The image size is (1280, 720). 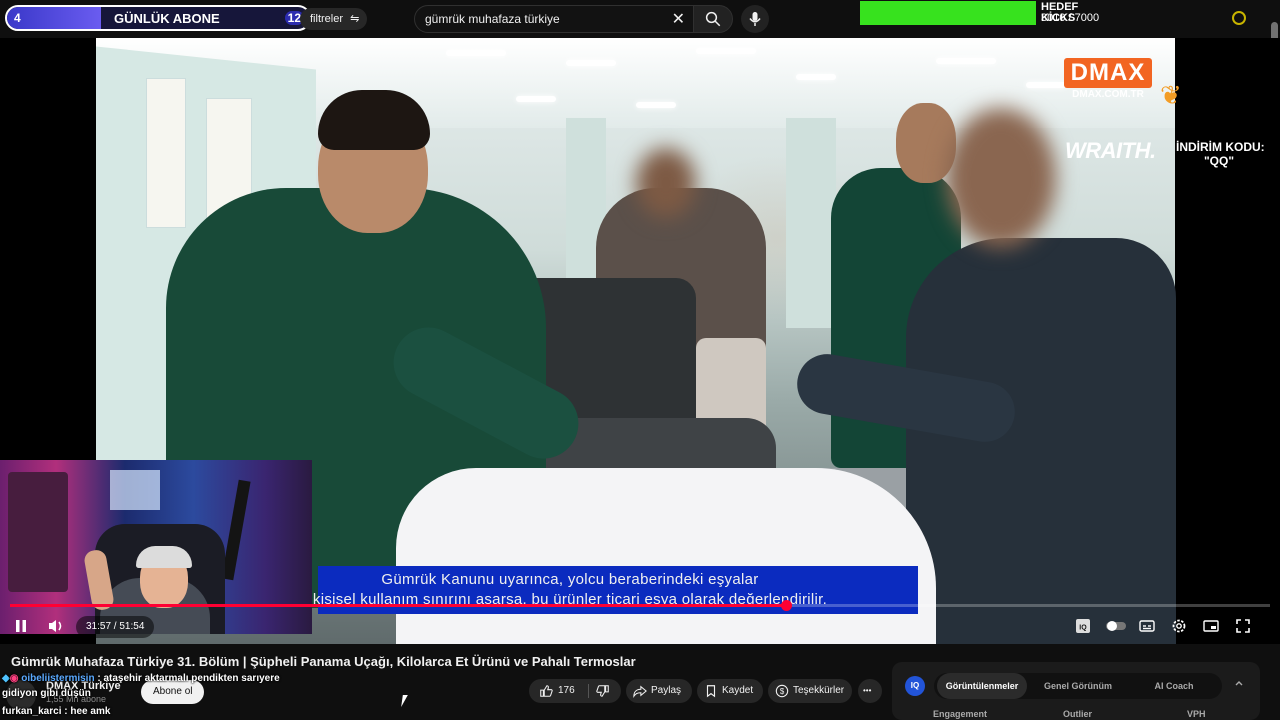 I want to click on autoplay-toggle, so click(x=1116, y=626).